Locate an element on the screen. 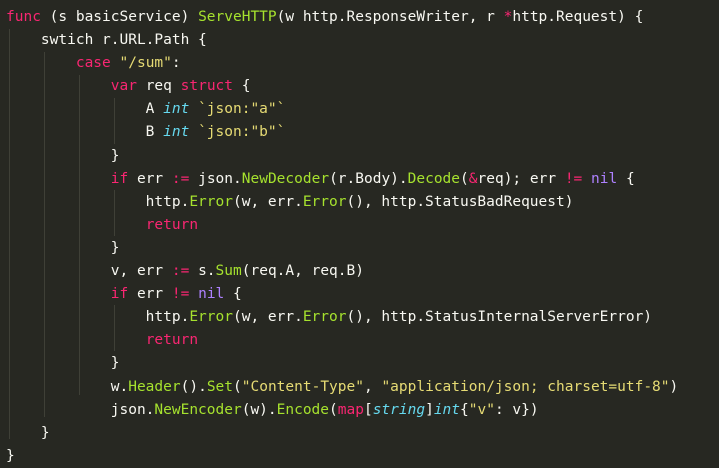  string-token: `json:"b"` is located at coordinates (242, 132).